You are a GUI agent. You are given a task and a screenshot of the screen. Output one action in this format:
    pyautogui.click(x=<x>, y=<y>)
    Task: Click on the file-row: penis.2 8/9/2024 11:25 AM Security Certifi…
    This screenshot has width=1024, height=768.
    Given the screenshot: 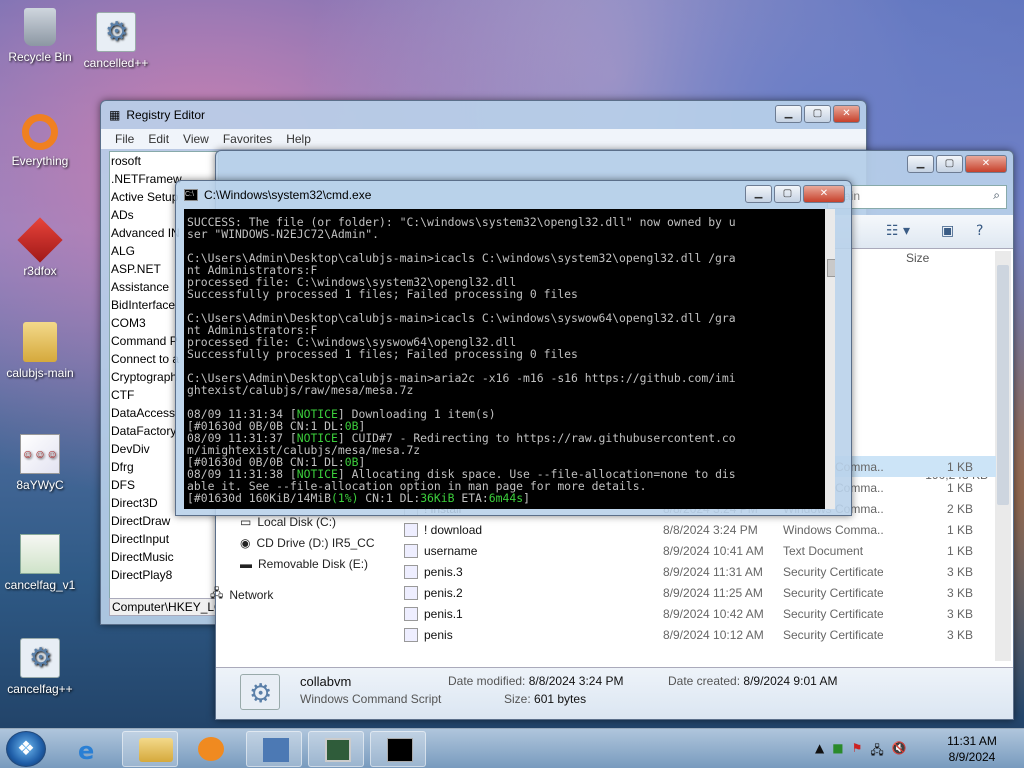 What is the action you would take?
    pyautogui.click(x=696, y=592)
    